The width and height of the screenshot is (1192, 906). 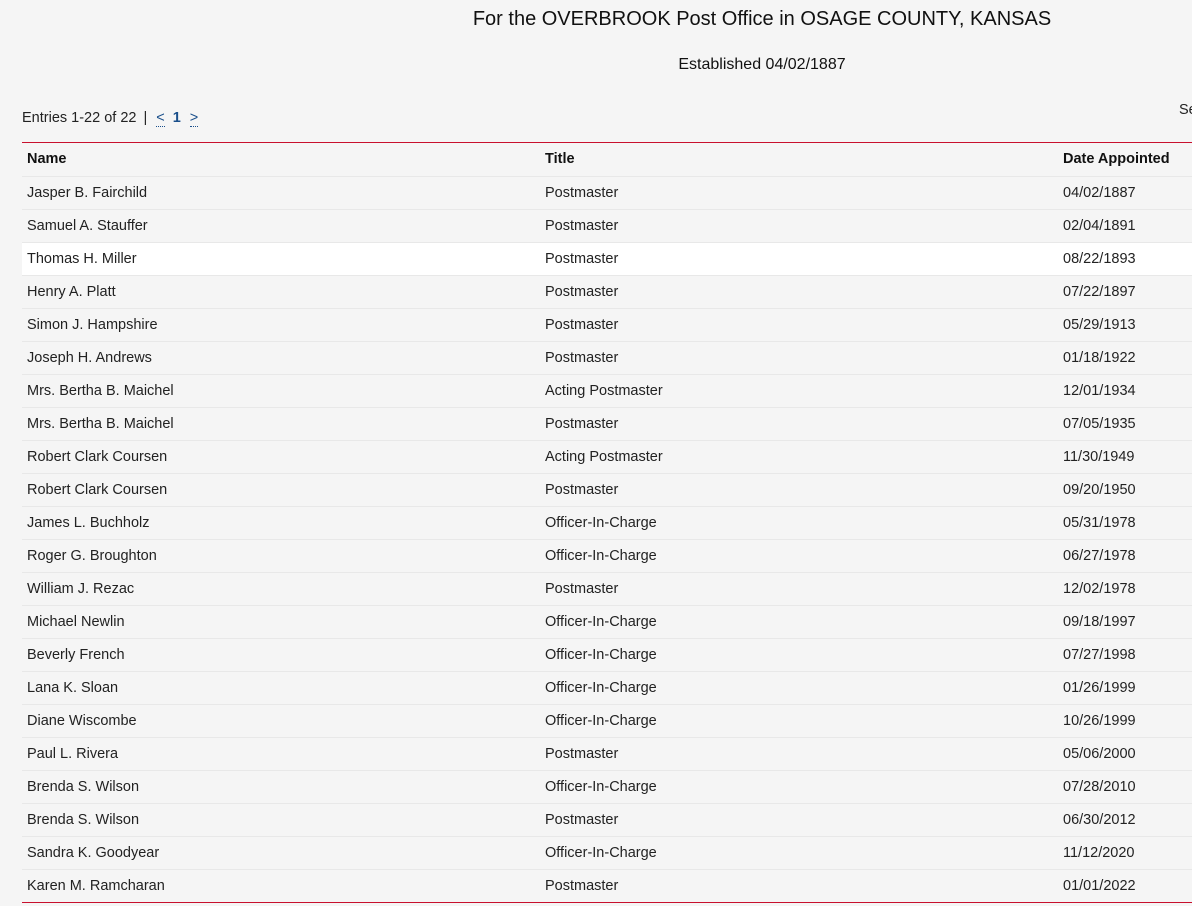 I want to click on cell-date-appointed: 01/01/2022, so click(x=1099, y=886).